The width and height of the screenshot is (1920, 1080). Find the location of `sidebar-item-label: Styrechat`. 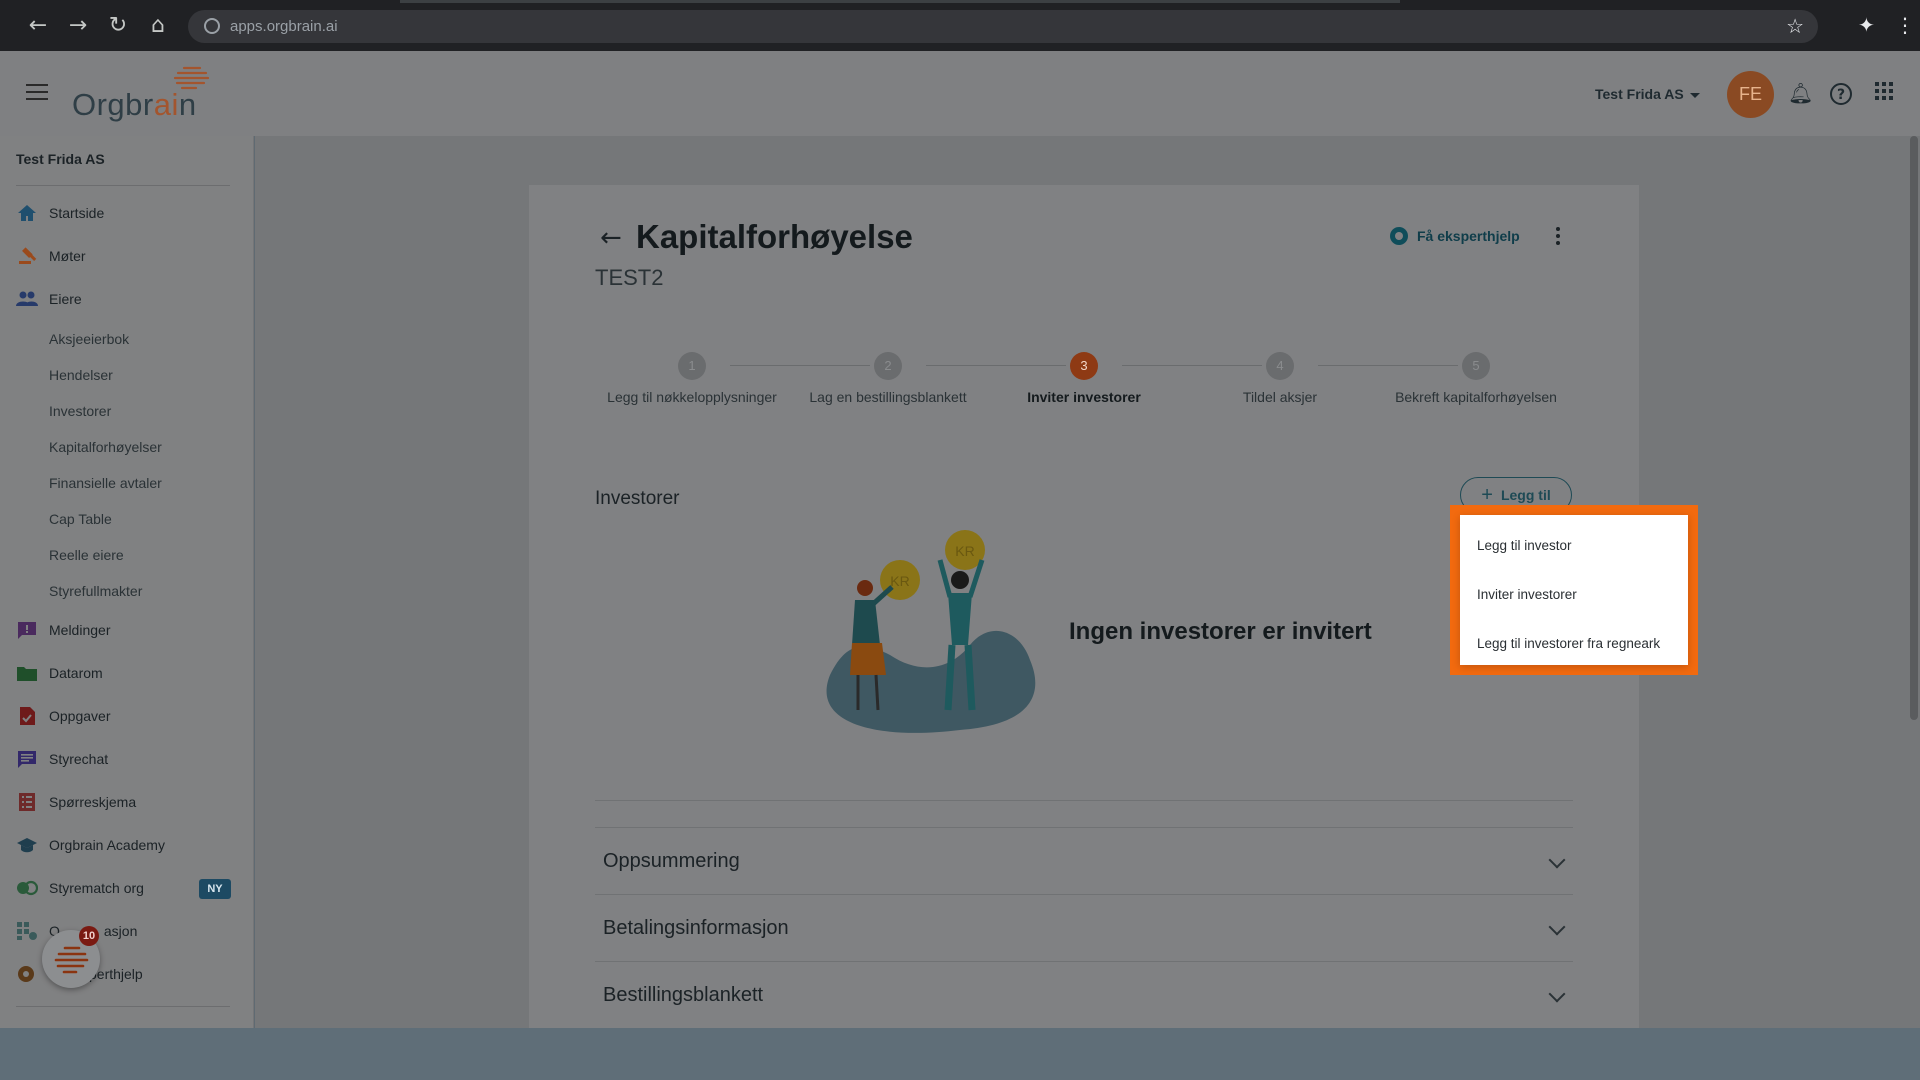

sidebar-item-label: Styrechat is located at coordinates (79, 759).